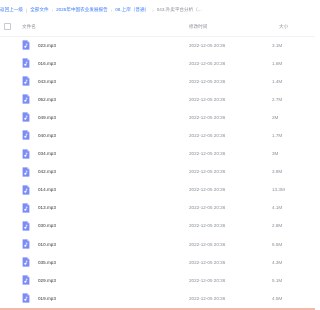 The image size is (320, 310). Describe the element at coordinates (157, 45) in the screenshot. I see `table-row: 023.mp3 2022-12-05 20:36 3.1M` at that location.